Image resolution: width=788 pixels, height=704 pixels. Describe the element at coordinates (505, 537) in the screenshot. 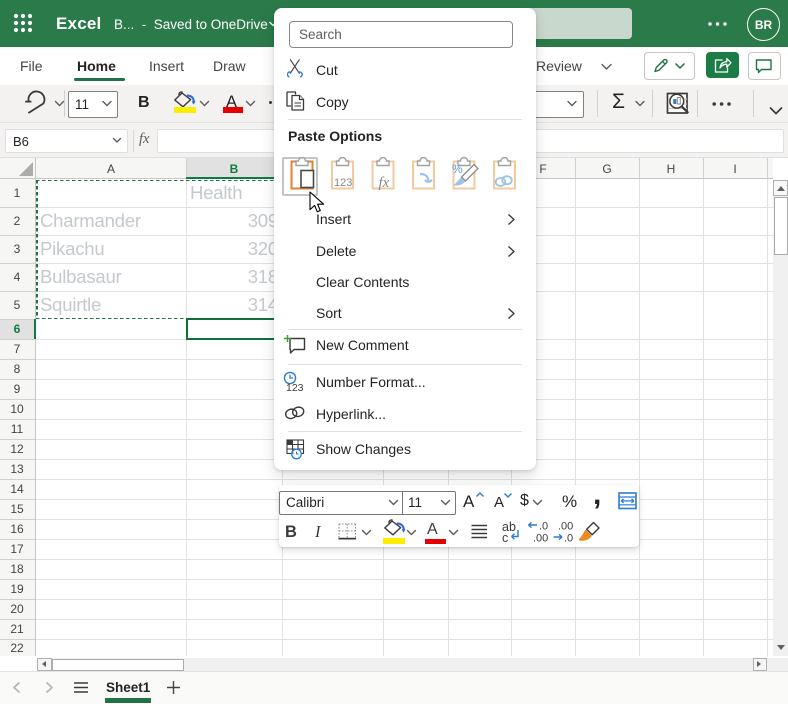

I see `svg-text: c` at that location.